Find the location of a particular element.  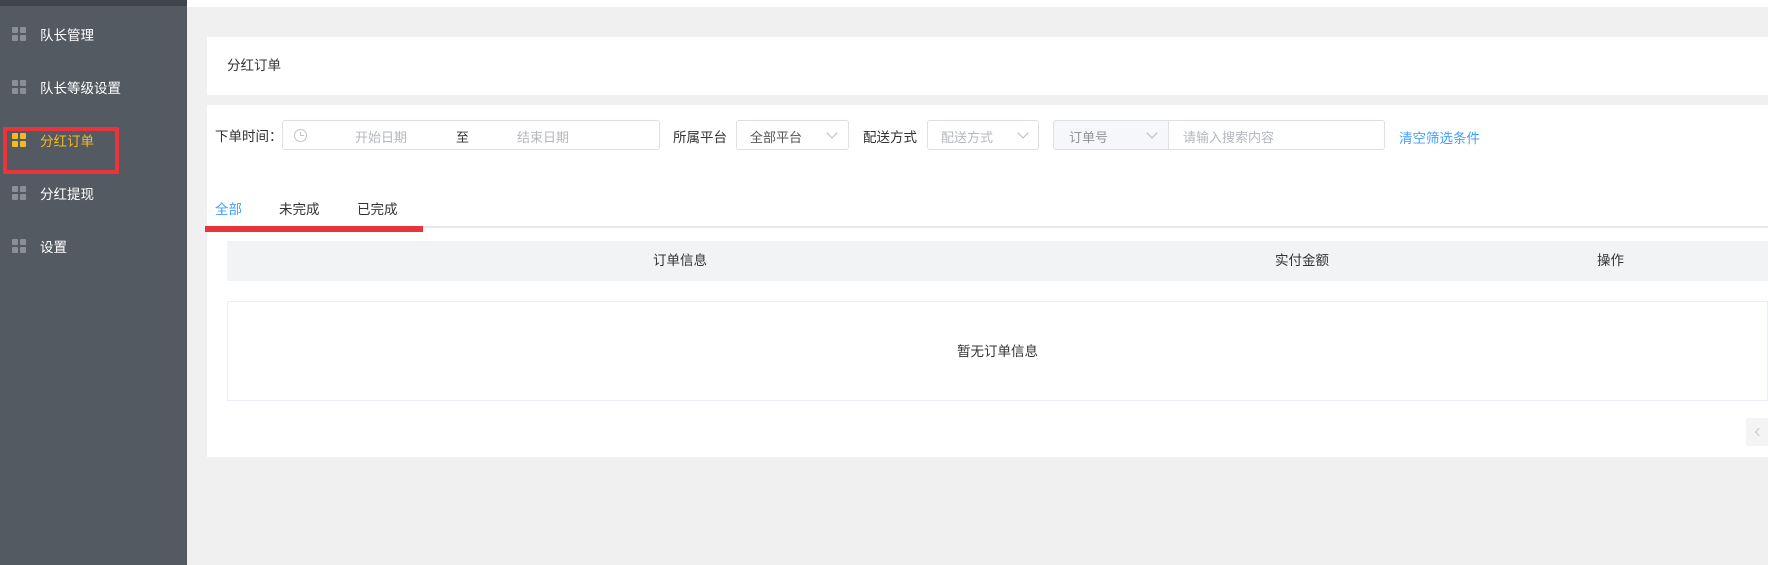

sidebar-top-bar is located at coordinates (93, 3).